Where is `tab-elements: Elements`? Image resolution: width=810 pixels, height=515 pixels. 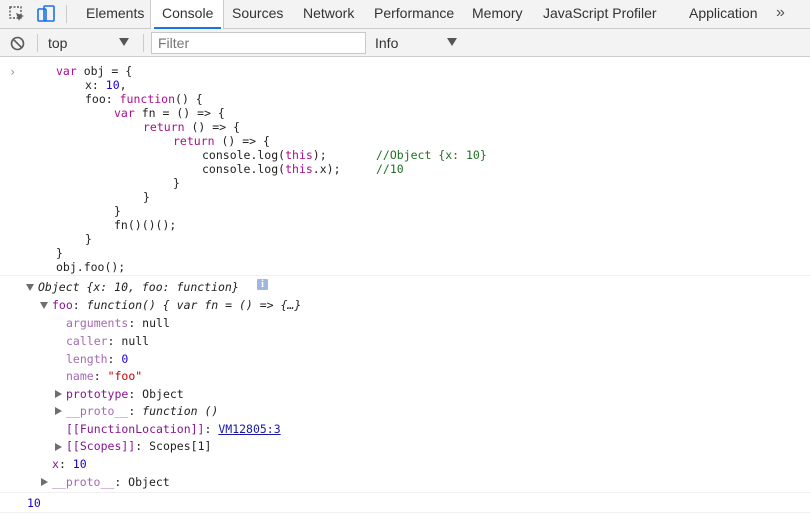
tab-elements: Elements is located at coordinates (115, 14).